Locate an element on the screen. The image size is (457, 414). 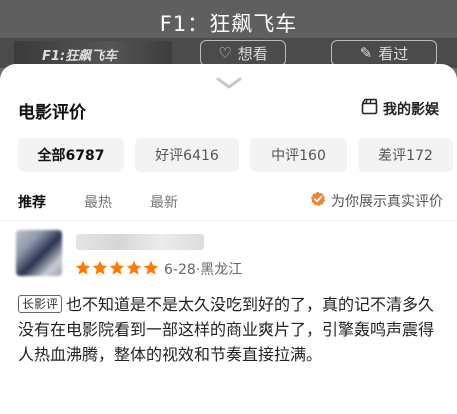
long-review-tag: 长影评 is located at coordinates (40, 304).